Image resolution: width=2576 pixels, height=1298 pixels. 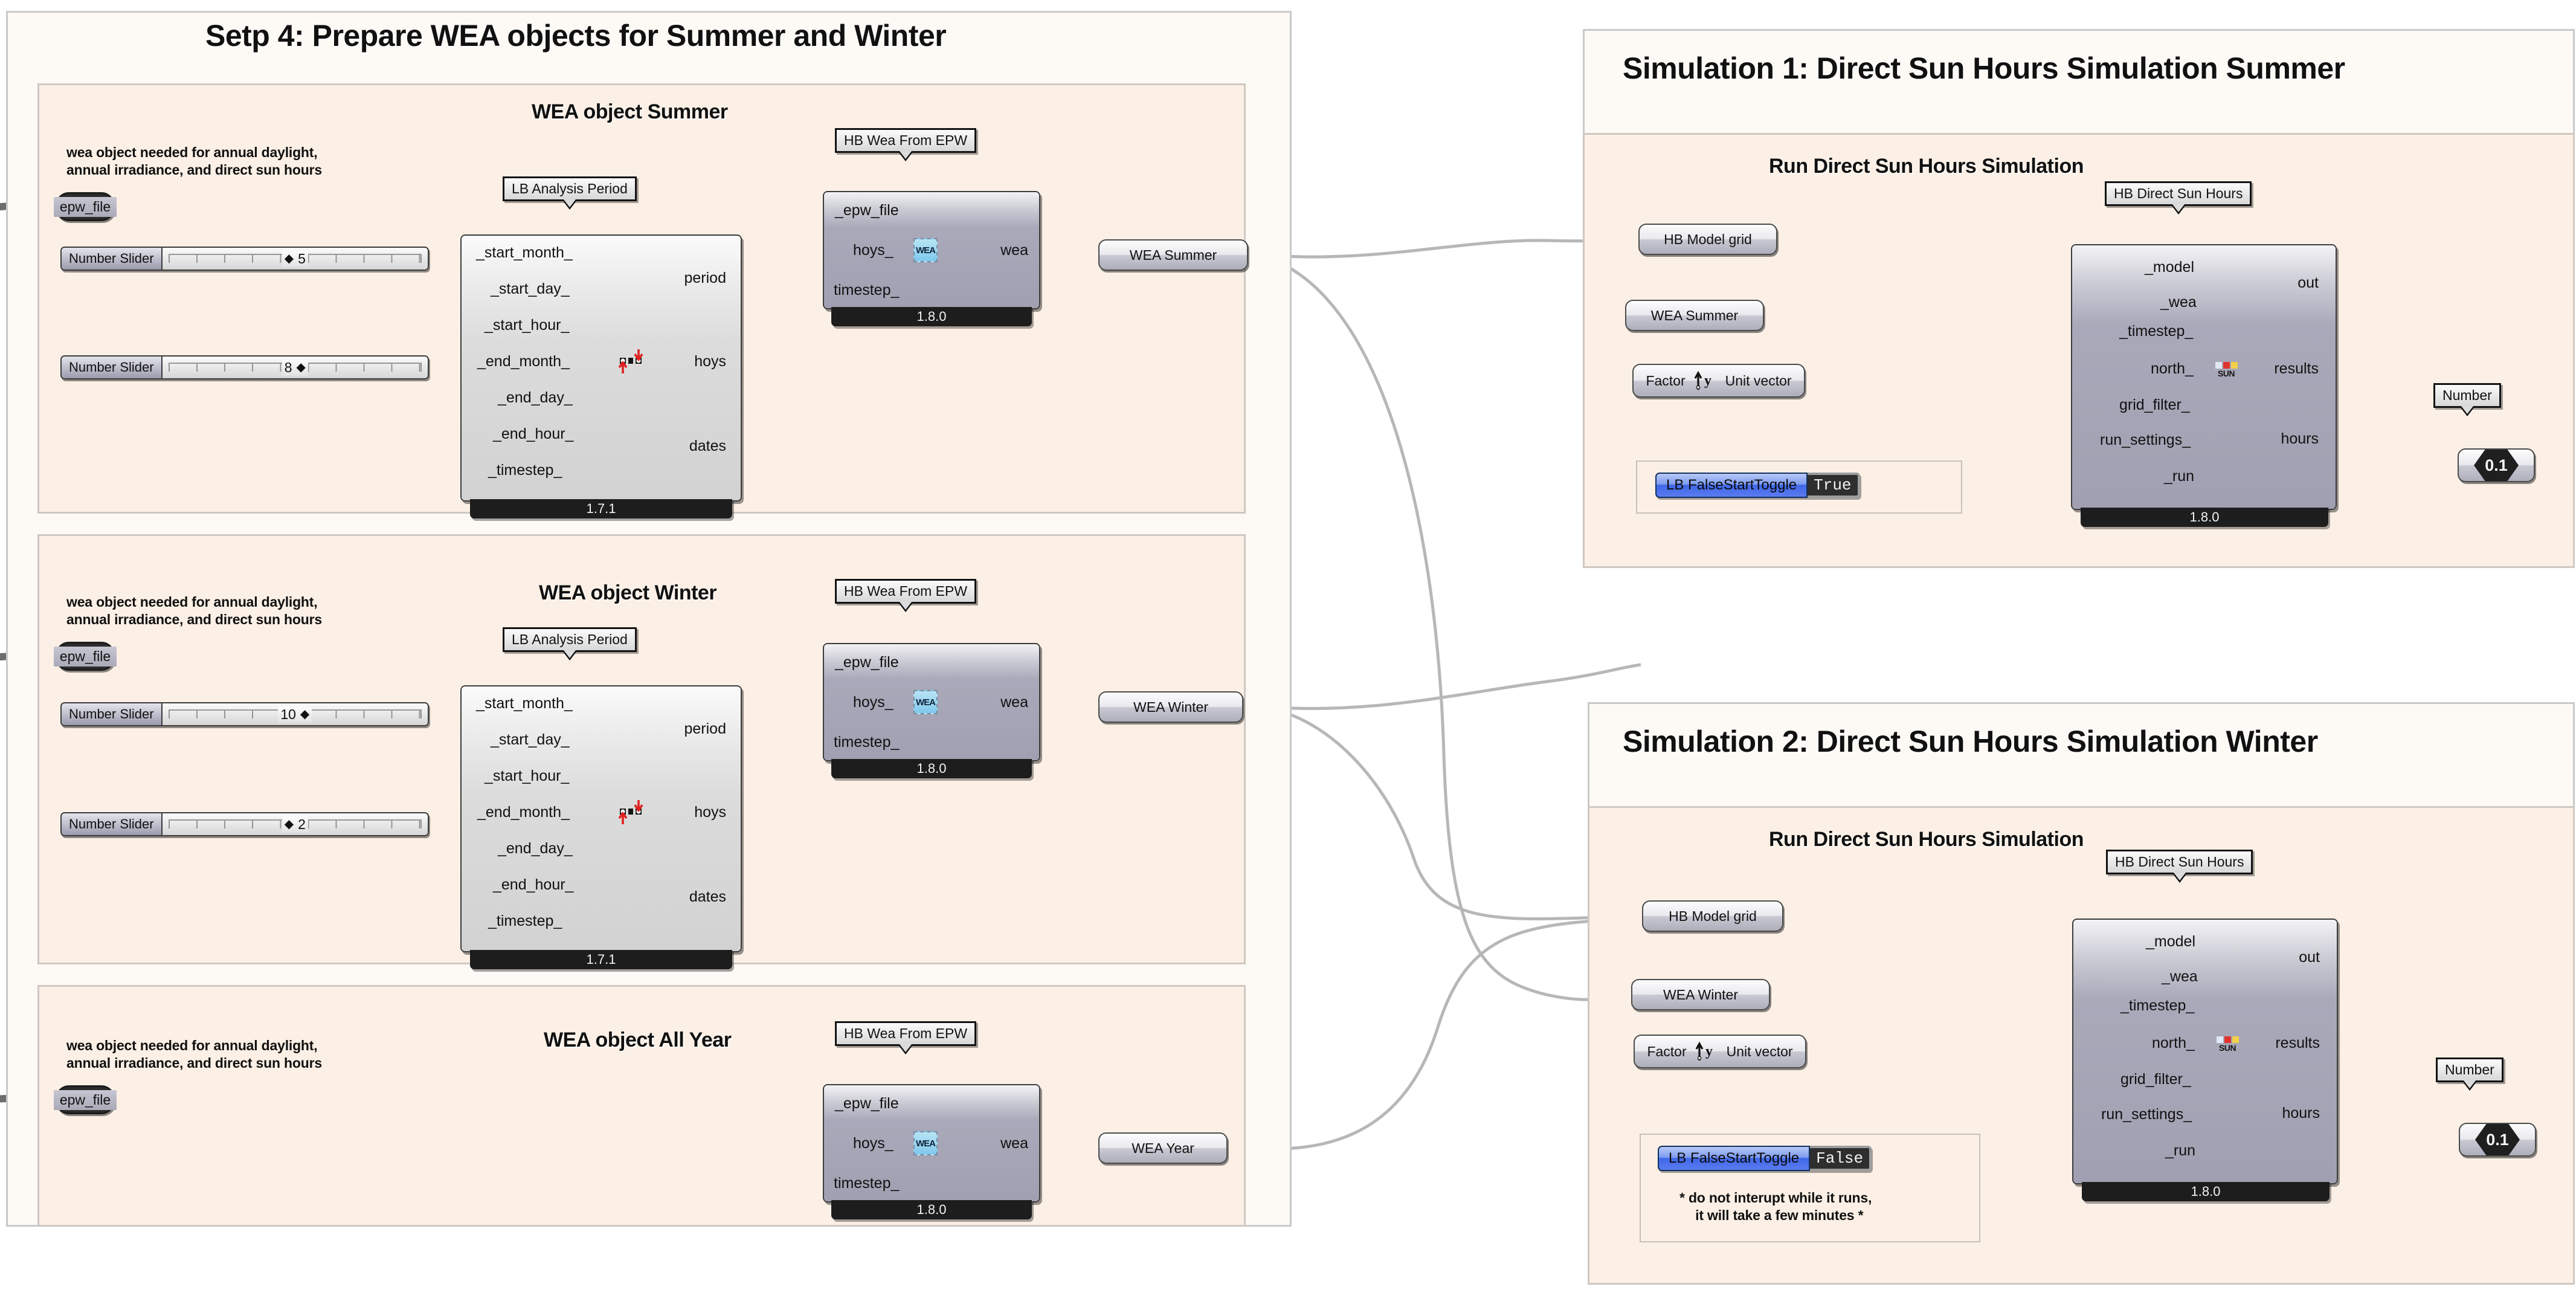 I want to click on toggle-false-start-winter-state: False, so click(x=1841, y=1158).